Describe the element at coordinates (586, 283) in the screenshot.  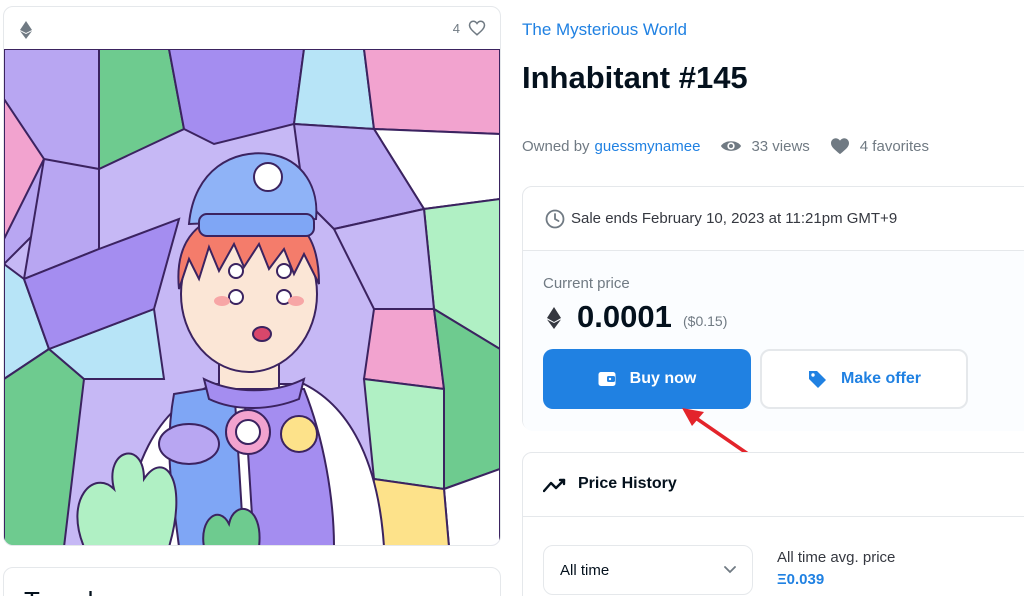
I see `current-price-label: Current price` at that location.